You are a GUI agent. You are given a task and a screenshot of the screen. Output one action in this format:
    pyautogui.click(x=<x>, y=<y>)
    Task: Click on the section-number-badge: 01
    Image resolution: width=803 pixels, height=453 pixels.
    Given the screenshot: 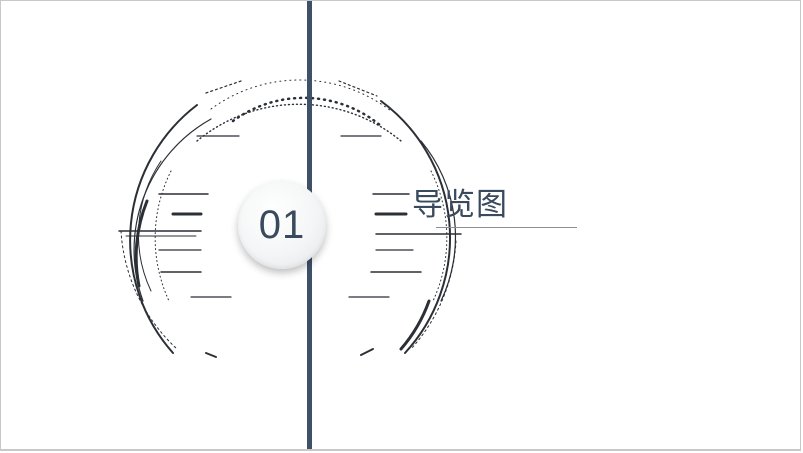 What is the action you would take?
    pyautogui.click(x=282, y=225)
    